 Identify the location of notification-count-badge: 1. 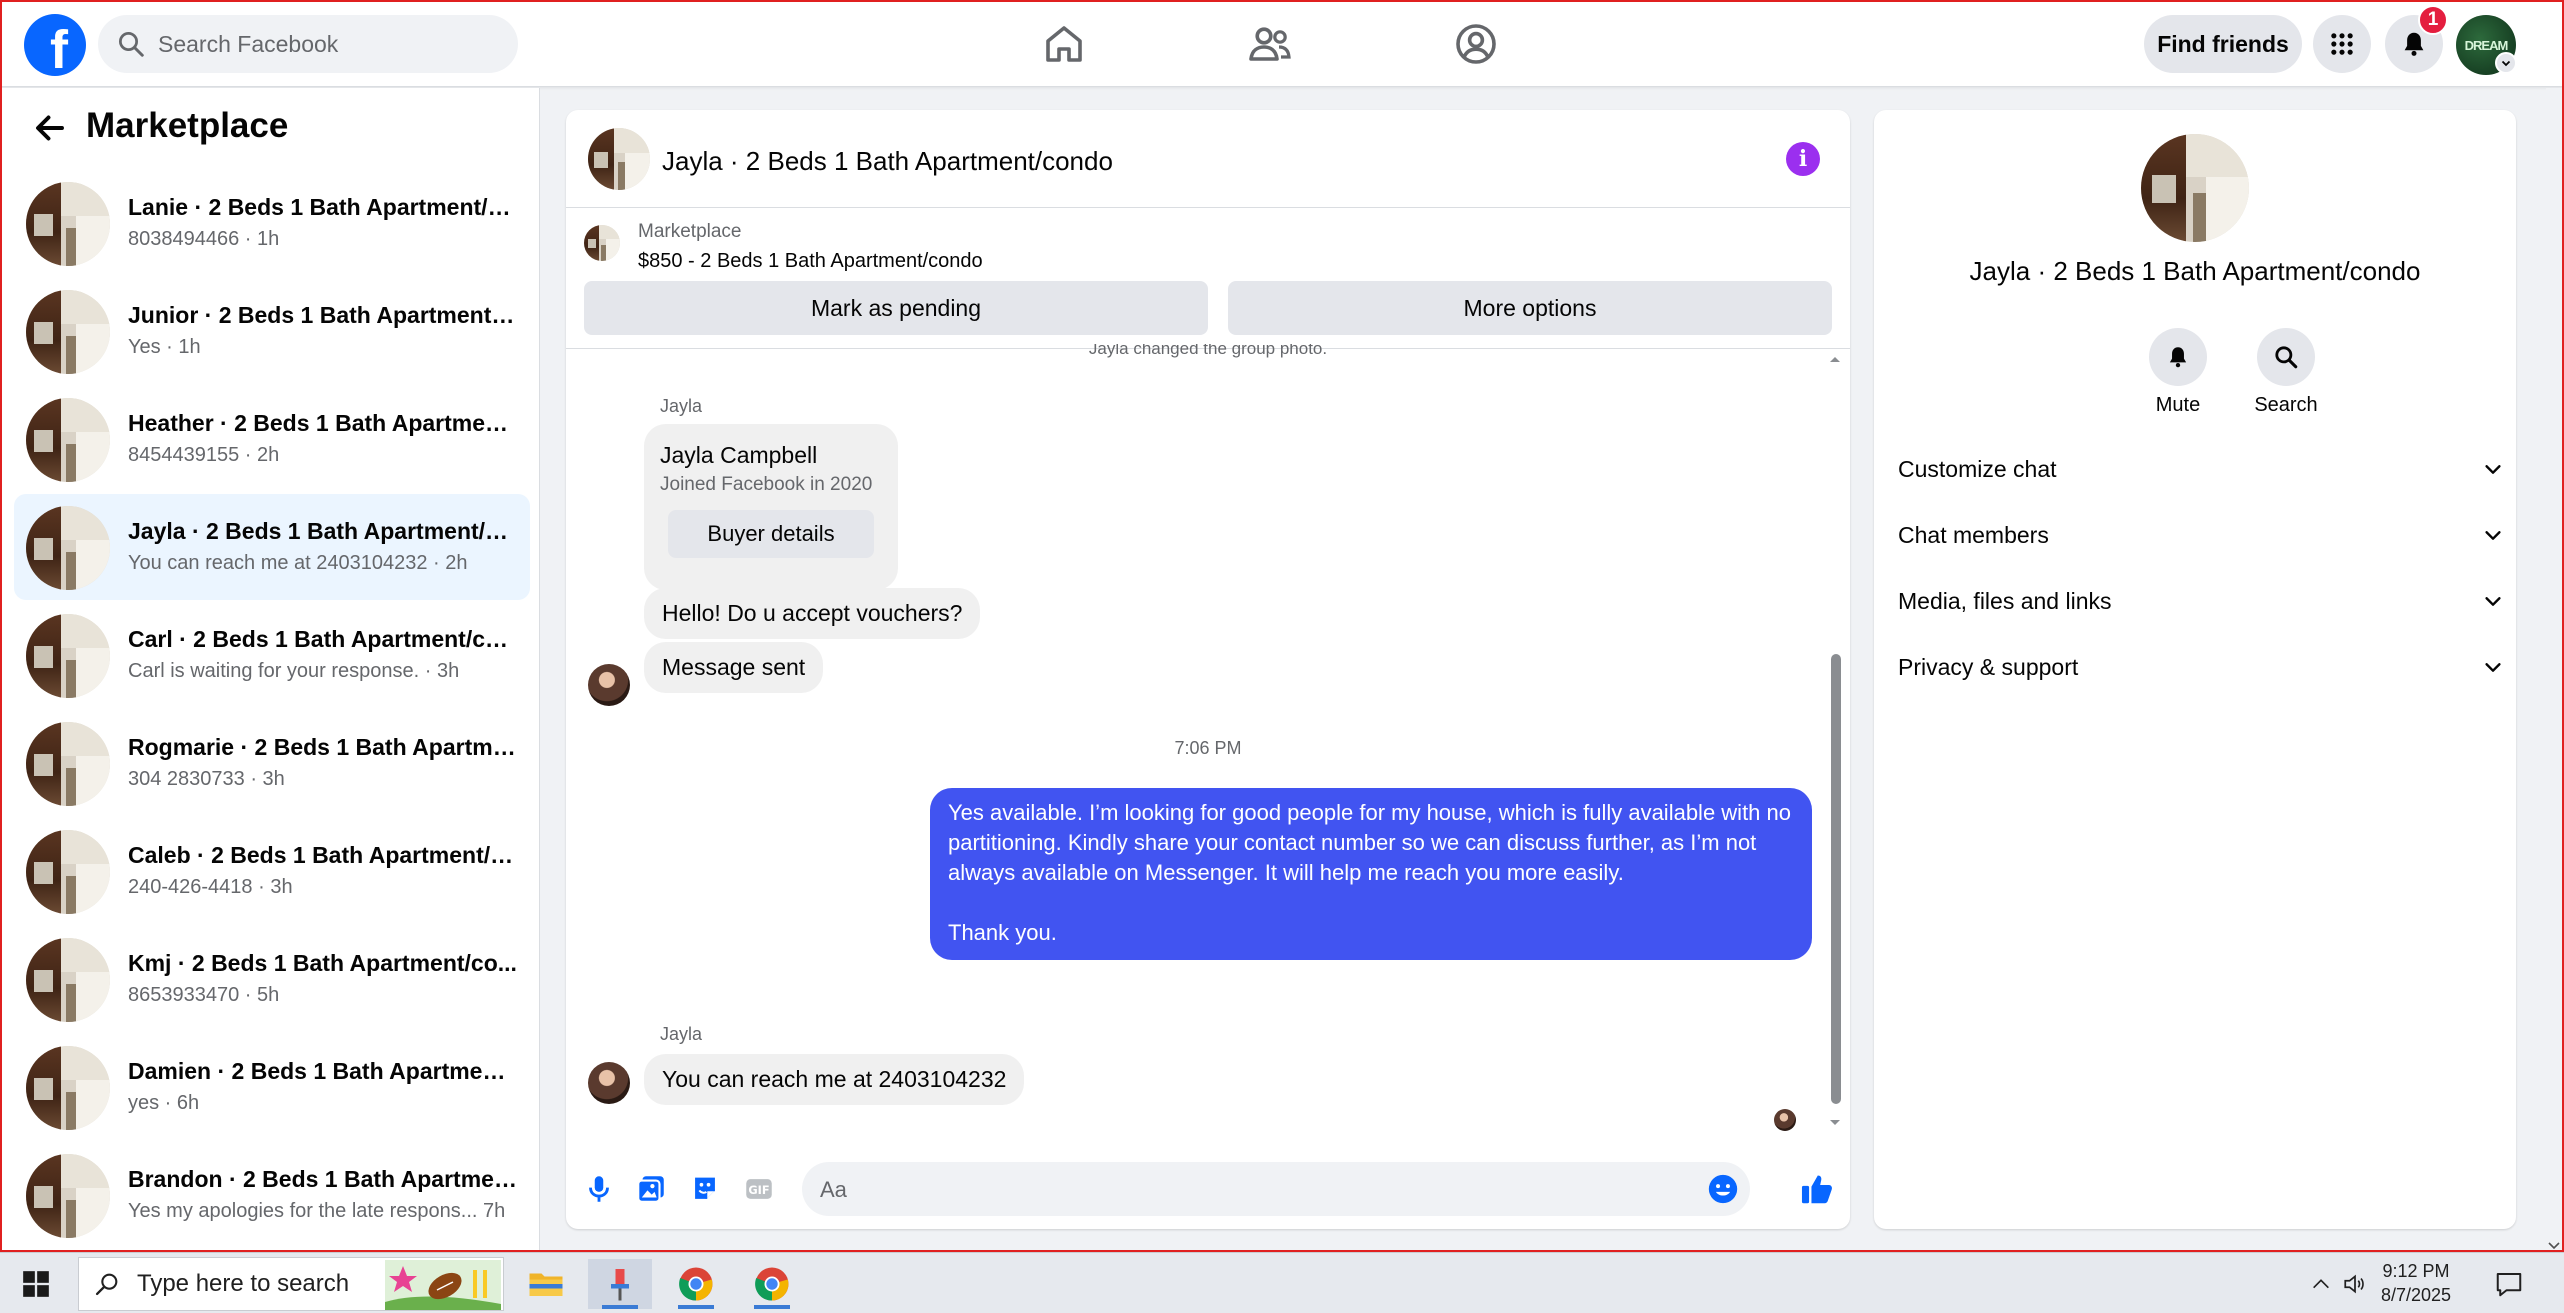
(2433, 20).